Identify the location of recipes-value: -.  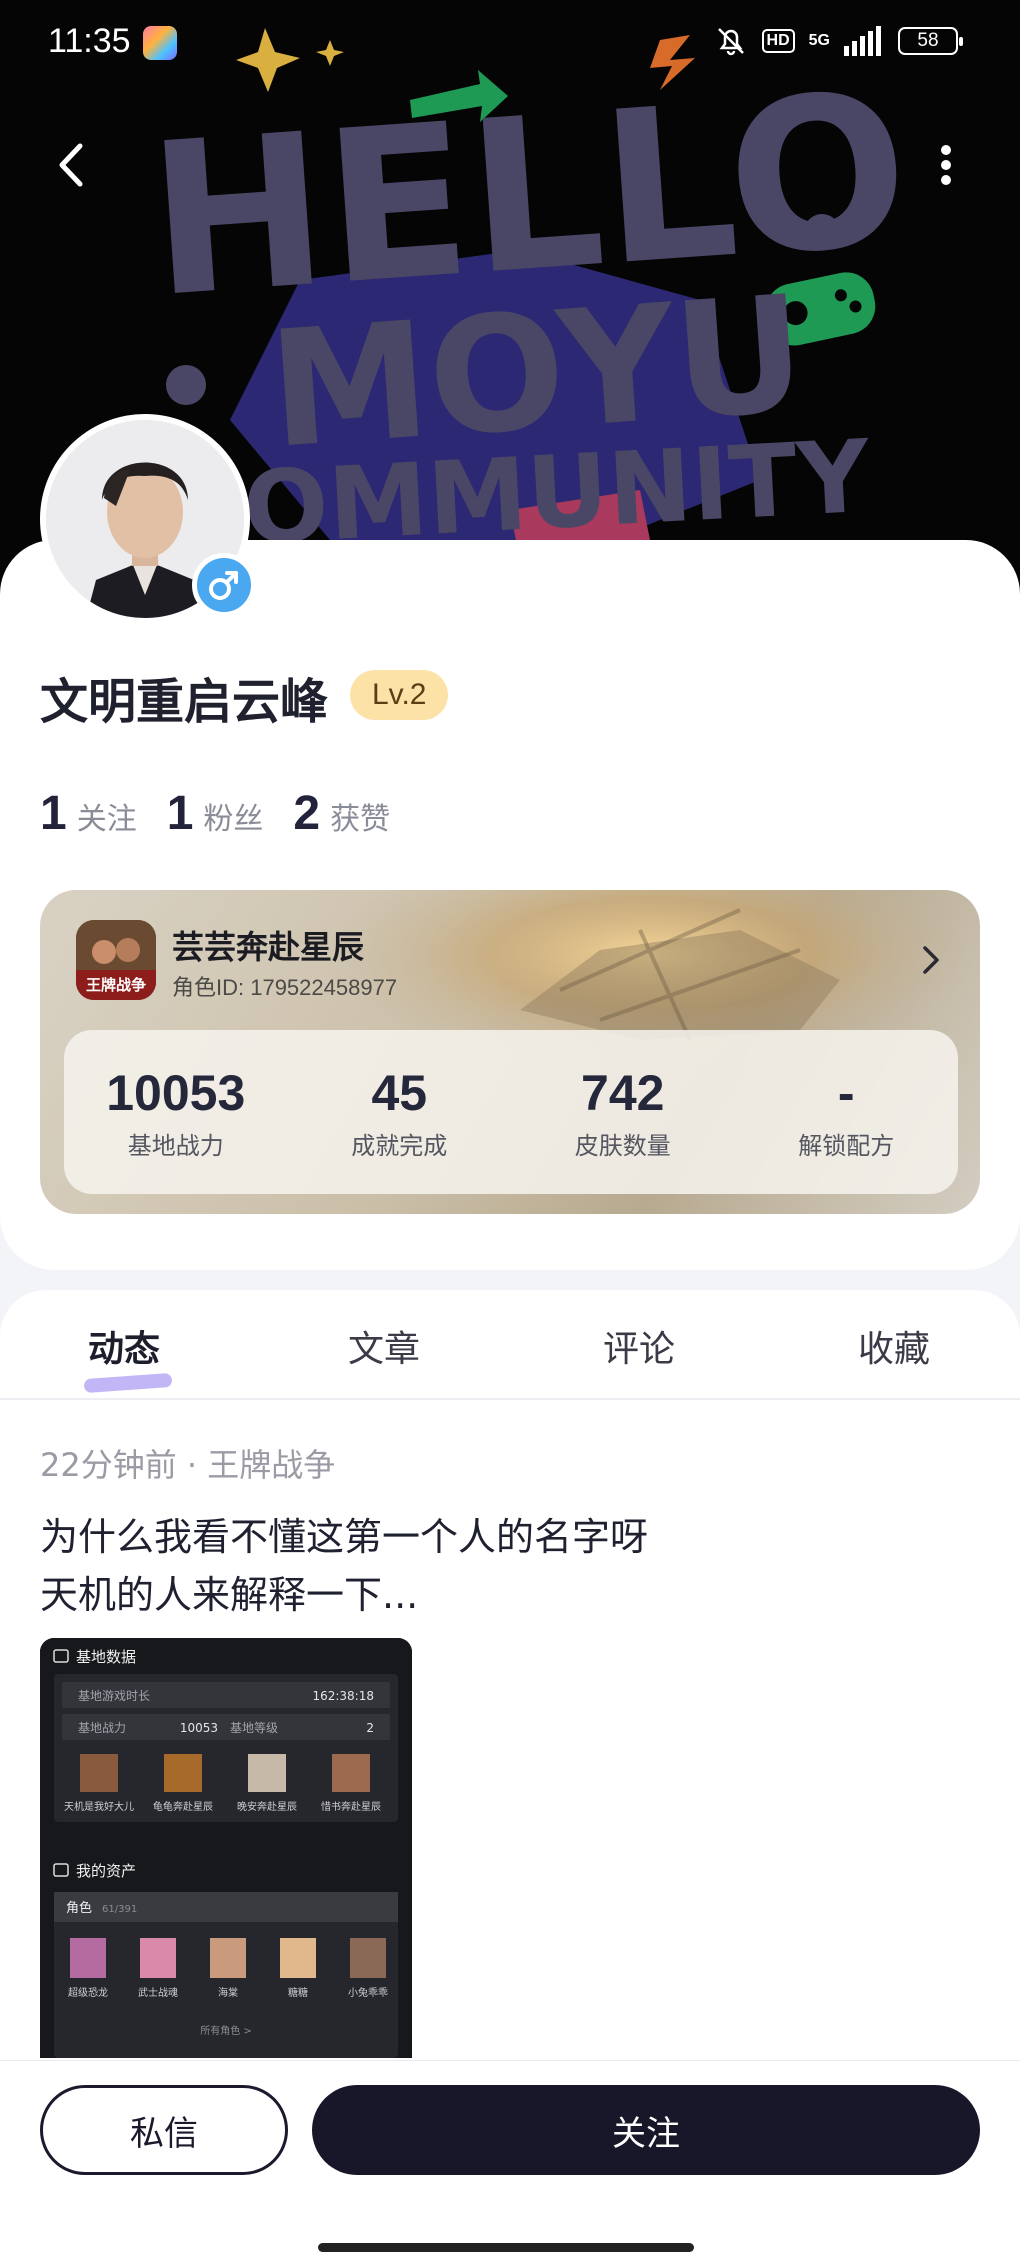
(846, 1092).